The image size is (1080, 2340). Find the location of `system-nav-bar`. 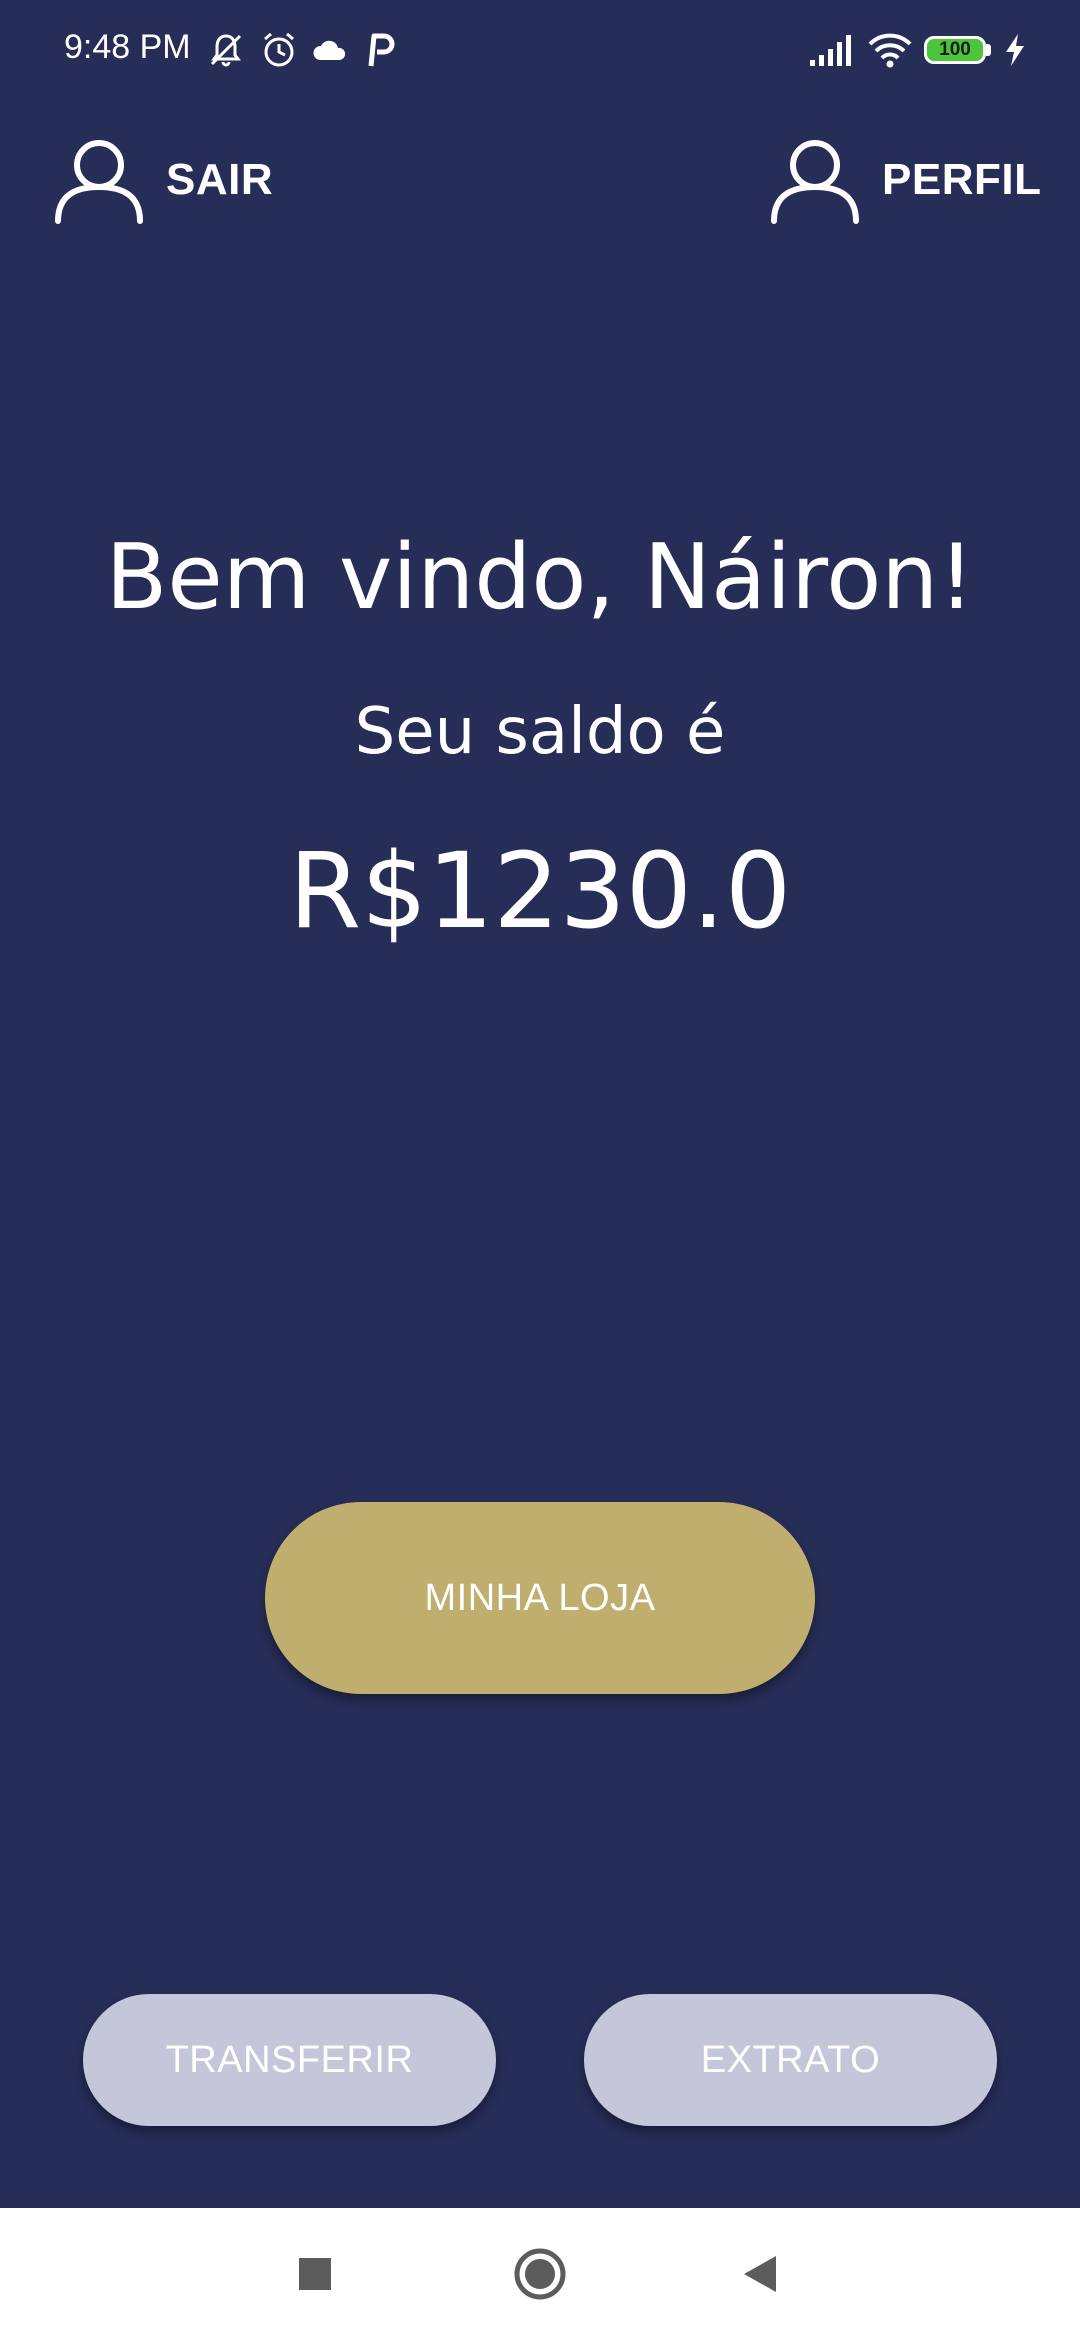

system-nav-bar is located at coordinates (540, 2274).